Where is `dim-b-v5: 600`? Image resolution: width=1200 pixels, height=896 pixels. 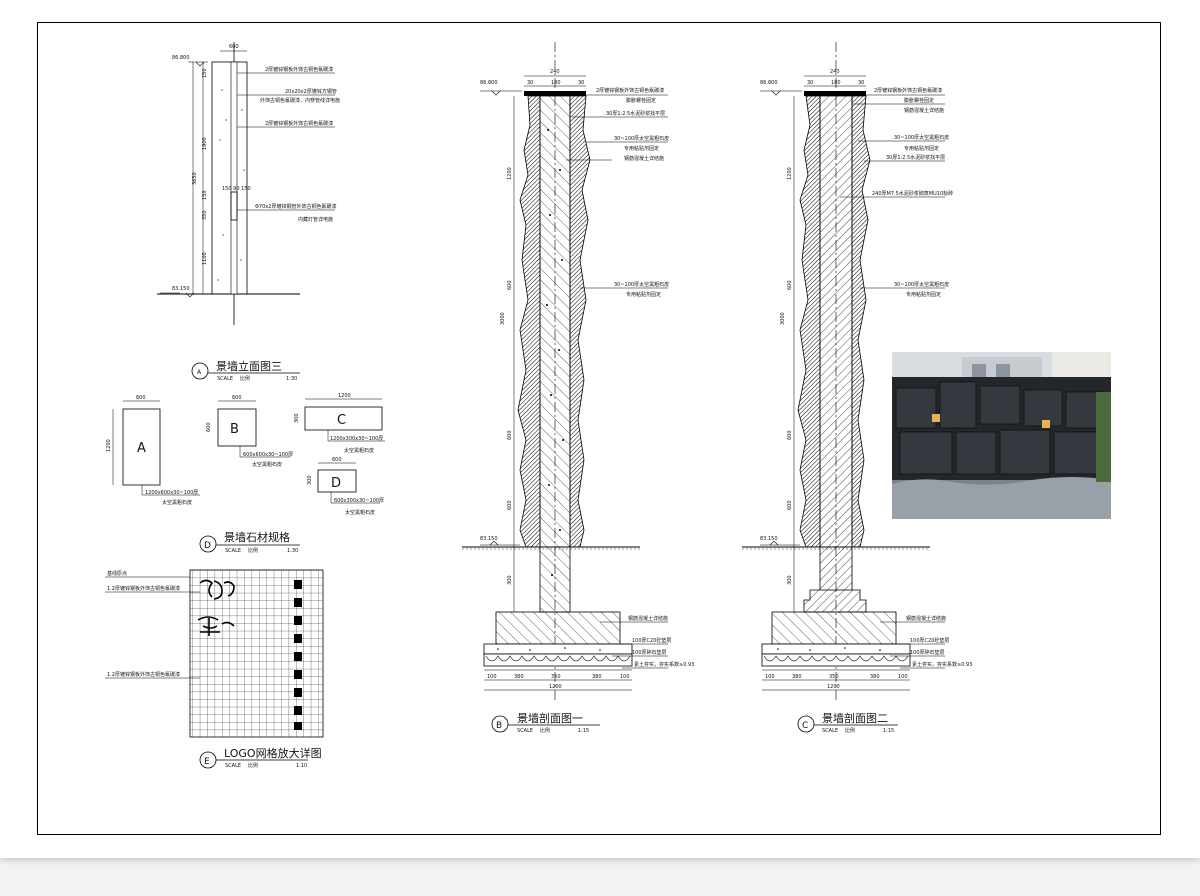 dim-b-v5: 600 is located at coordinates (510, 505).